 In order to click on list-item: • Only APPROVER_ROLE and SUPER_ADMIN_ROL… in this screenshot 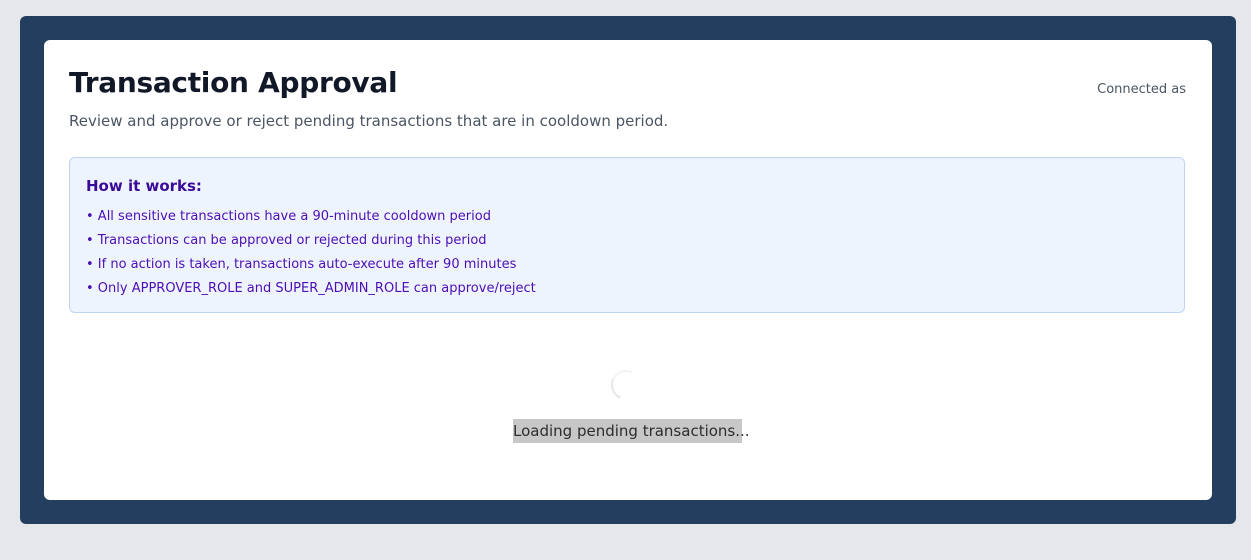, I will do `click(311, 288)`.